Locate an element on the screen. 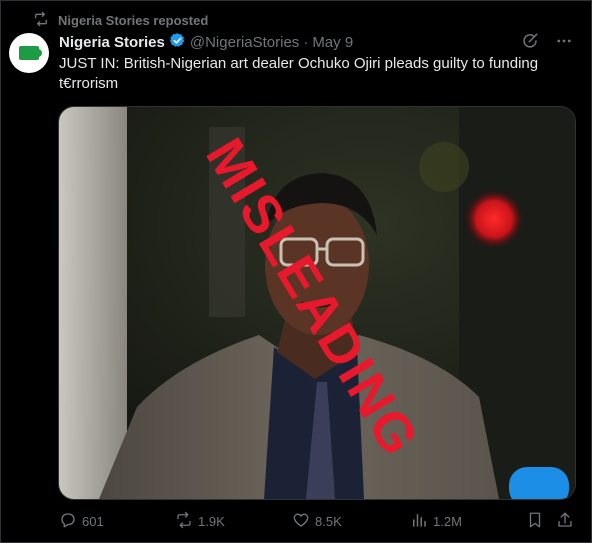 This screenshot has height=543, width=592. reply-button: 601 is located at coordinates (81, 521).